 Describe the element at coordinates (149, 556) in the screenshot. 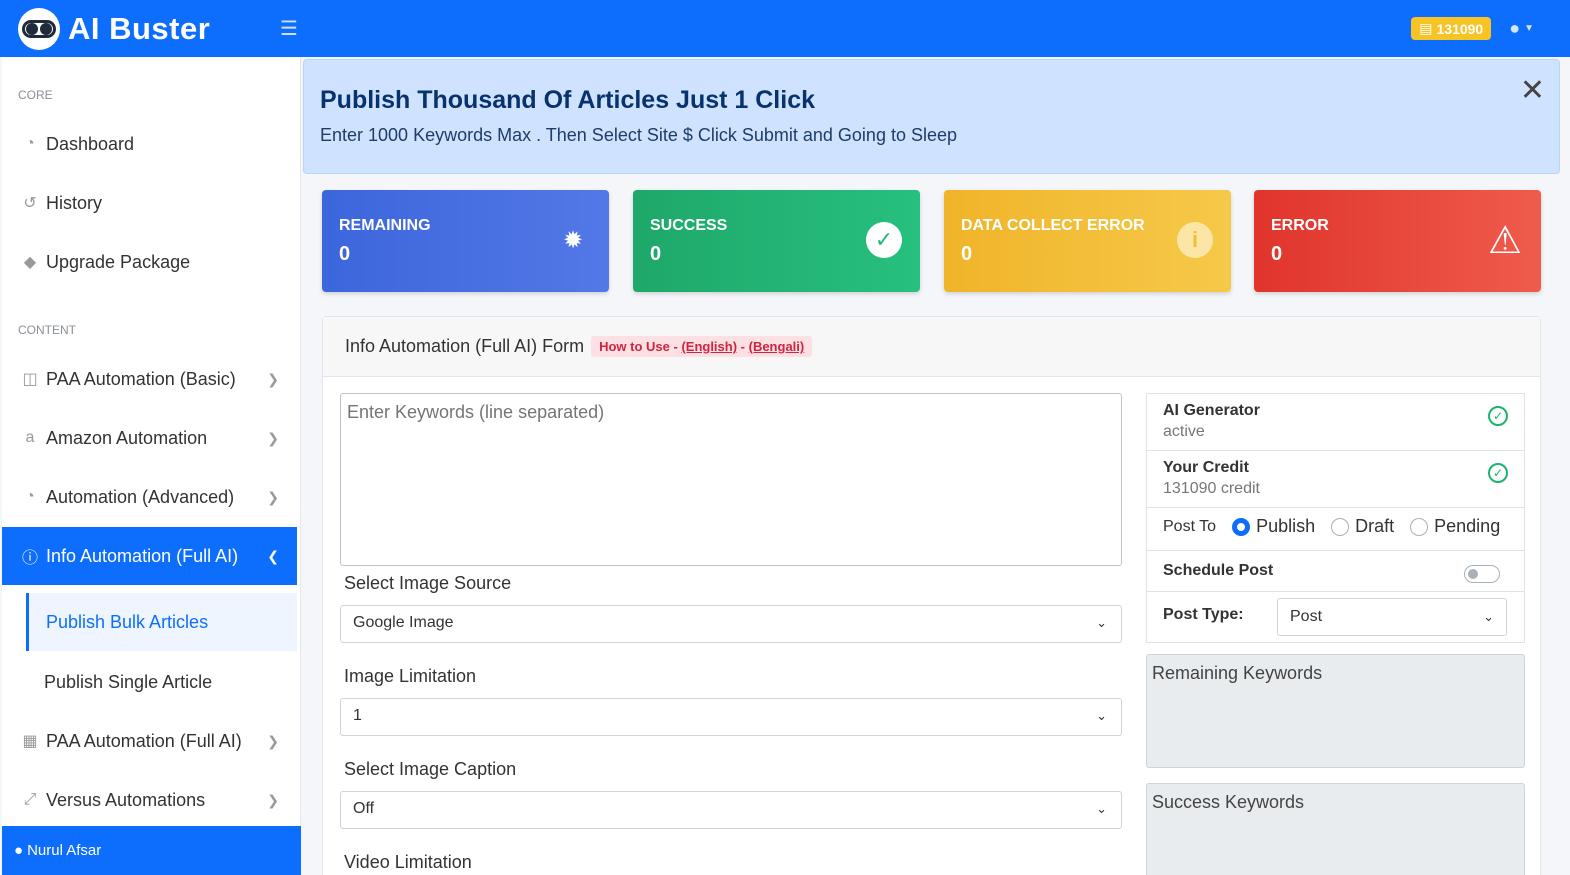

I see `sidebar-item-info-full-ai: ⓘ Info Automation (Full AI) ❮` at that location.